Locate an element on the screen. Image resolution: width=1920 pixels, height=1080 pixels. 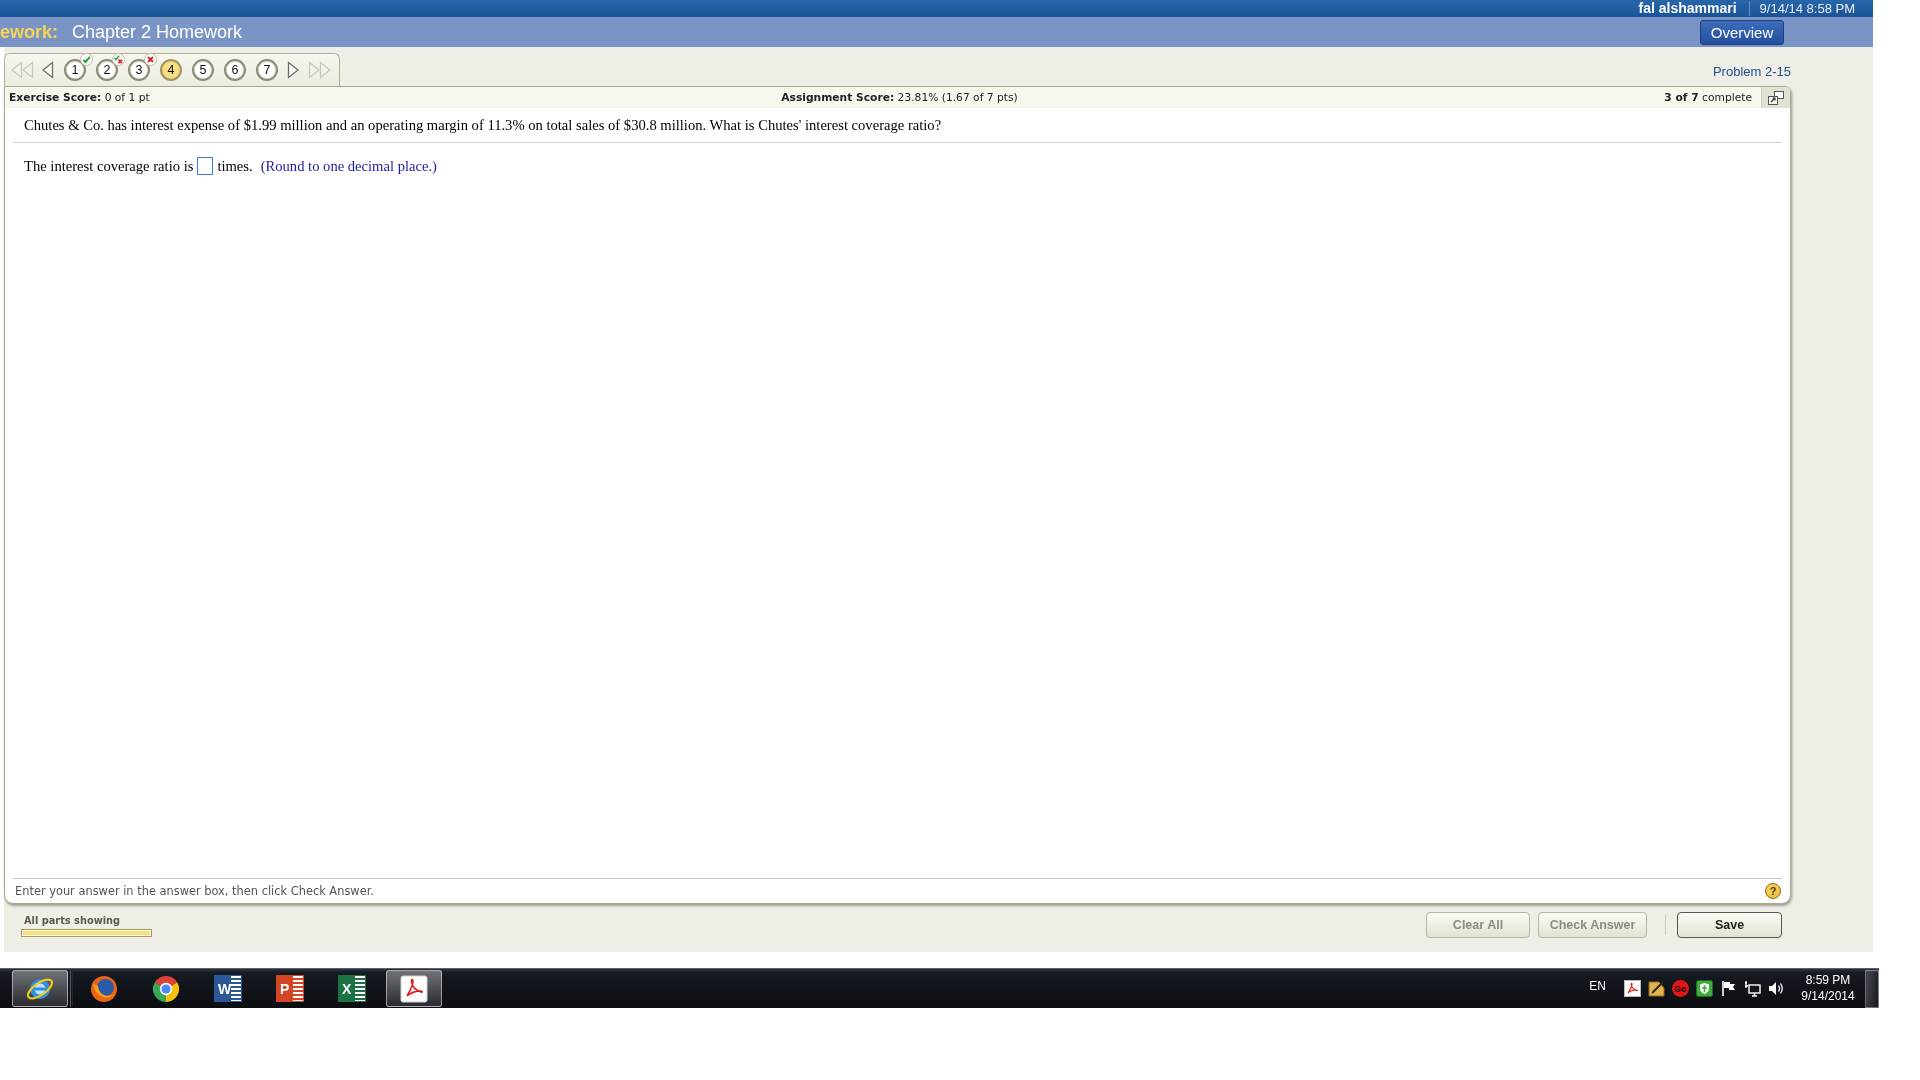
left-triangle-icon is located at coordinates (48, 70).